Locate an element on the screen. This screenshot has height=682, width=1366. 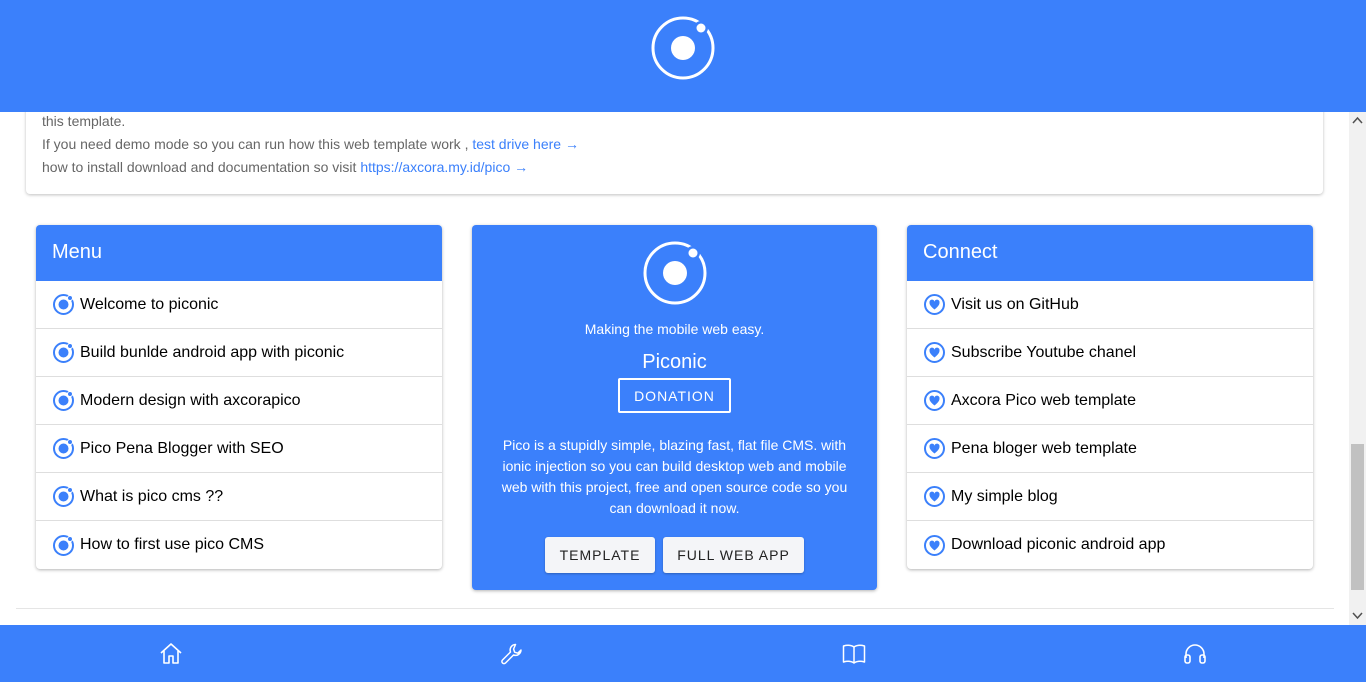
connect-item-label: Pena bloger web template is located at coordinates (1044, 448).